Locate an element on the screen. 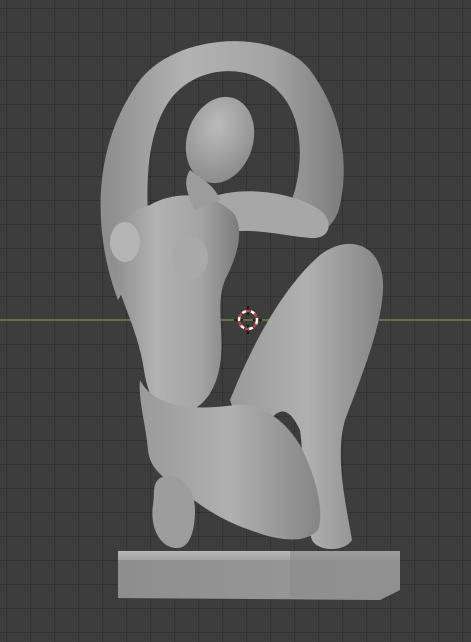 Image resolution: width=471 pixels, height=642 pixels. sculpture-base is located at coordinates (259, 575).